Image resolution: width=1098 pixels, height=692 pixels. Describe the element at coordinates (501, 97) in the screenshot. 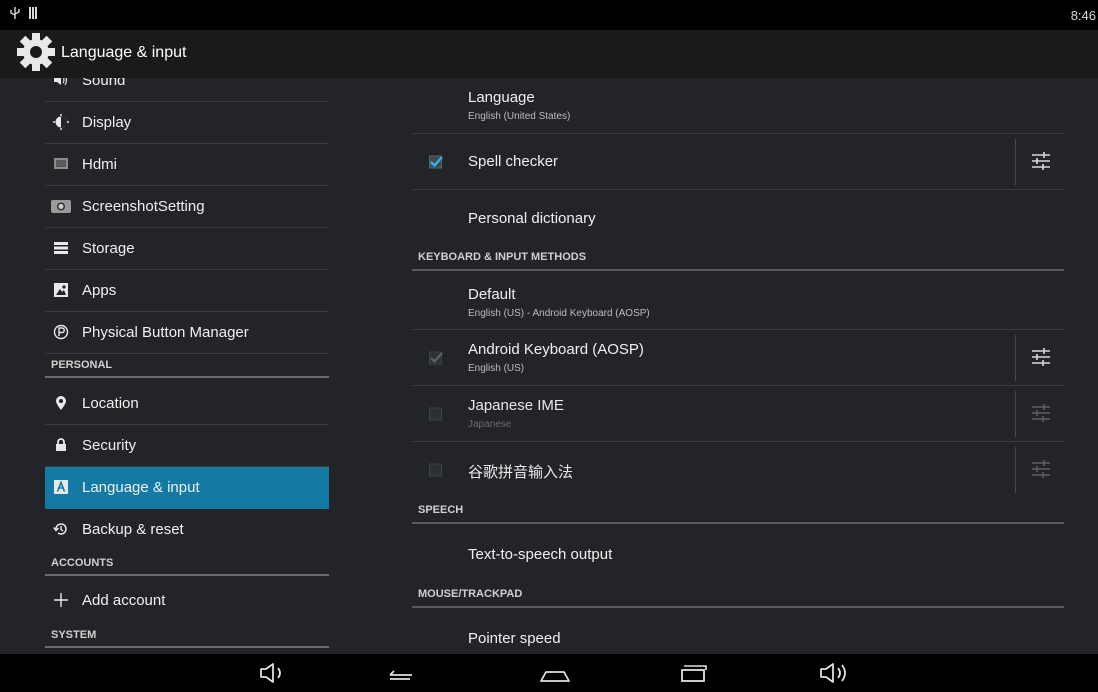

I see `pref-title: Language` at that location.